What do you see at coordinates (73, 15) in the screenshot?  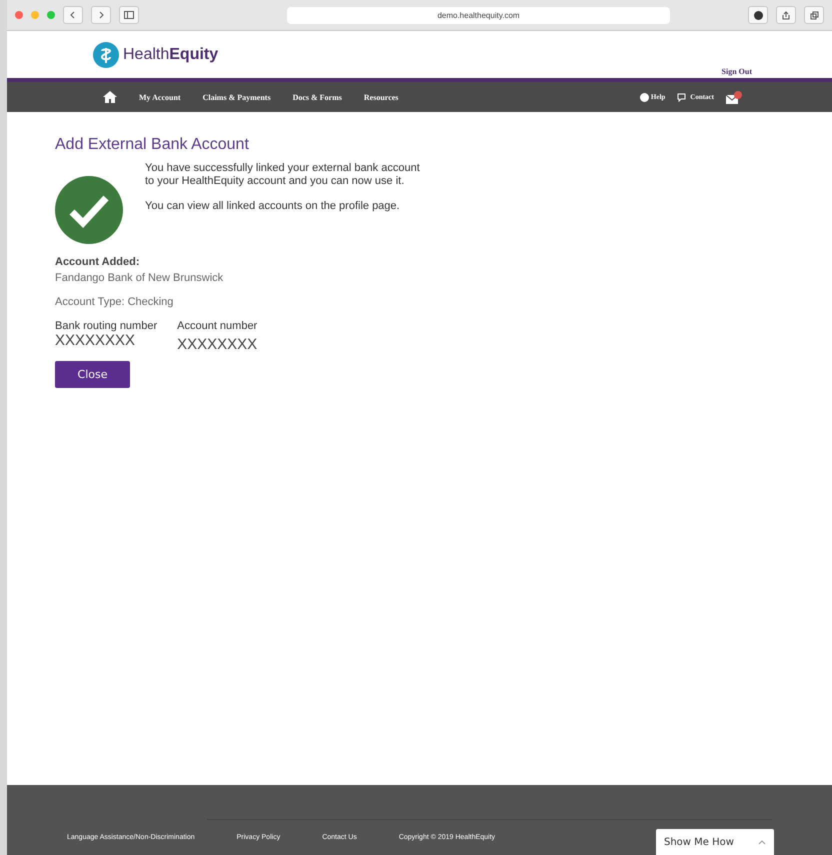 I see `back-icon` at bounding box center [73, 15].